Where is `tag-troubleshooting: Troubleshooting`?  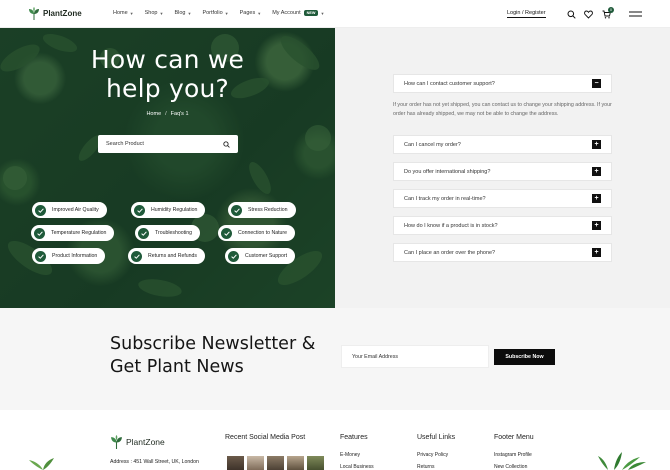 tag-troubleshooting: Troubleshooting is located at coordinates (168, 233).